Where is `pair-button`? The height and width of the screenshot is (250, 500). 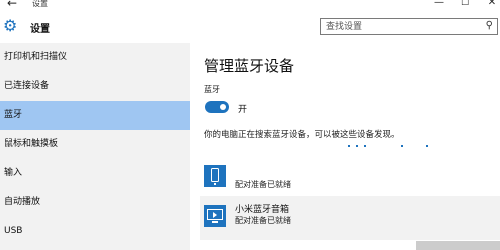
pair-button is located at coordinates (458, 245).